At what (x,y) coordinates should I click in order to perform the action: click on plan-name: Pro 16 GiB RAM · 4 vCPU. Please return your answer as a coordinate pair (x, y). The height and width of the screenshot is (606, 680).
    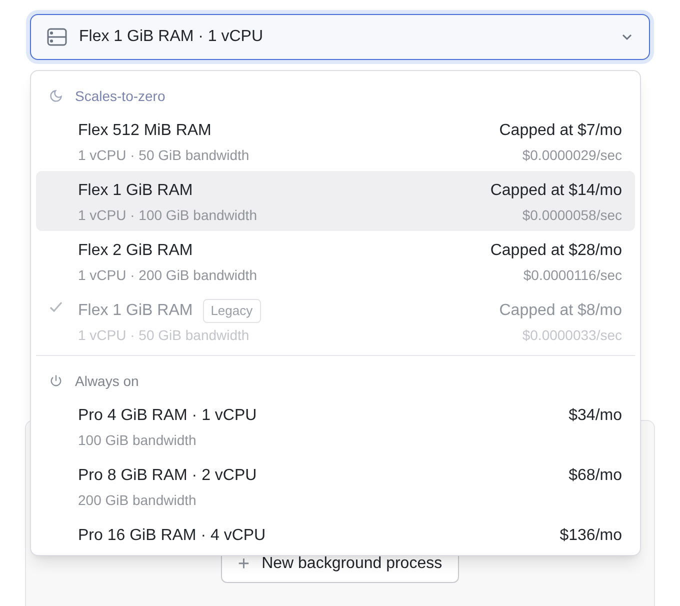
    Looking at the image, I should click on (172, 536).